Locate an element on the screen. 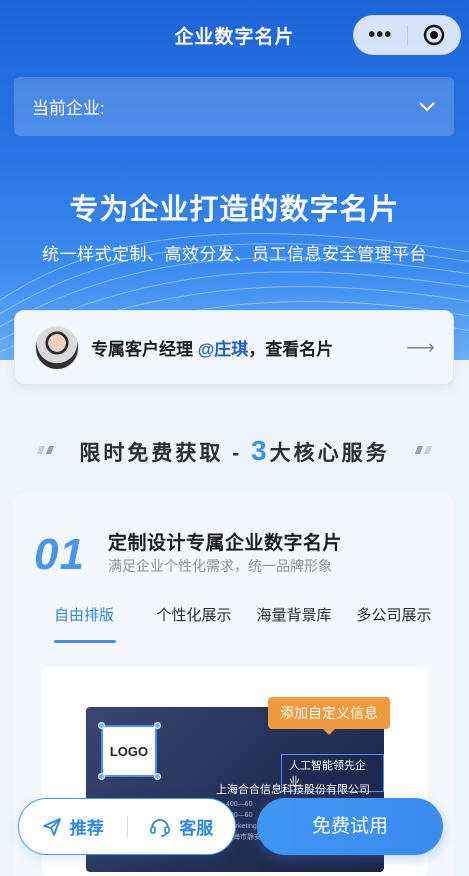 This screenshot has height=876, width=469. manager-suffix: ，查看名片 is located at coordinates (291, 349).